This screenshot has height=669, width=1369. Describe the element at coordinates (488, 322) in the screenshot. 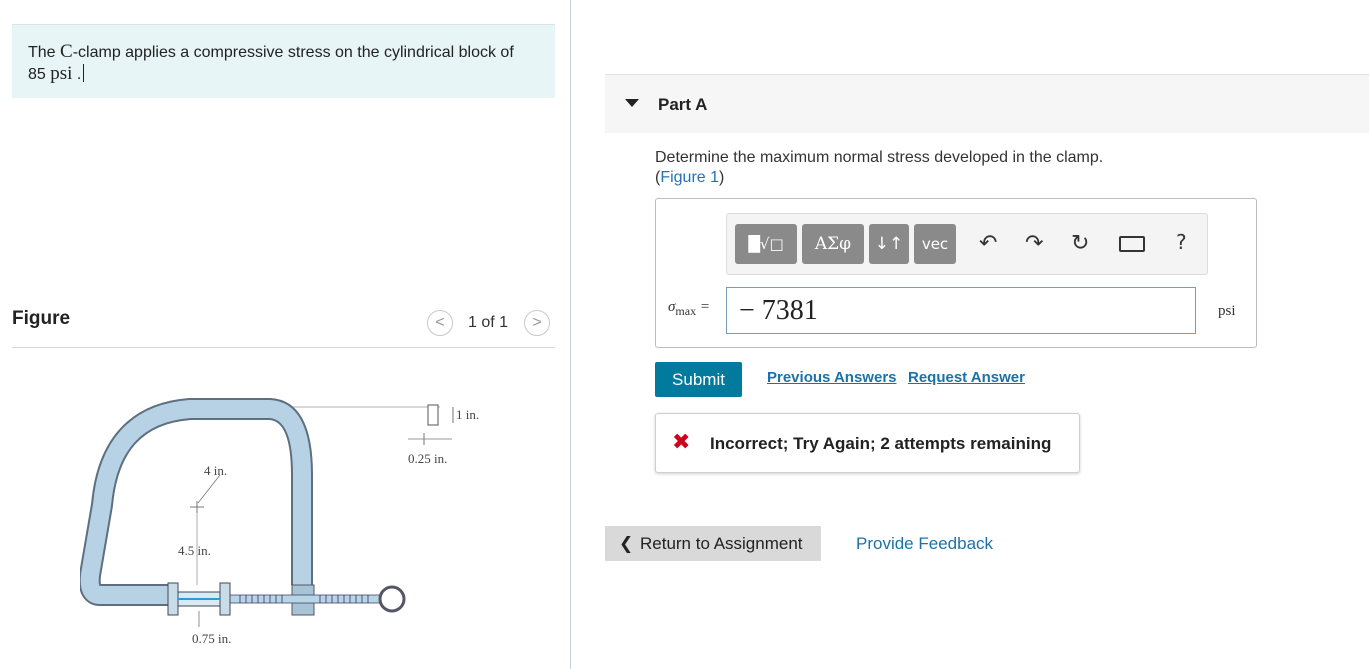

I see `figure-counter: 1 of 1` at that location.